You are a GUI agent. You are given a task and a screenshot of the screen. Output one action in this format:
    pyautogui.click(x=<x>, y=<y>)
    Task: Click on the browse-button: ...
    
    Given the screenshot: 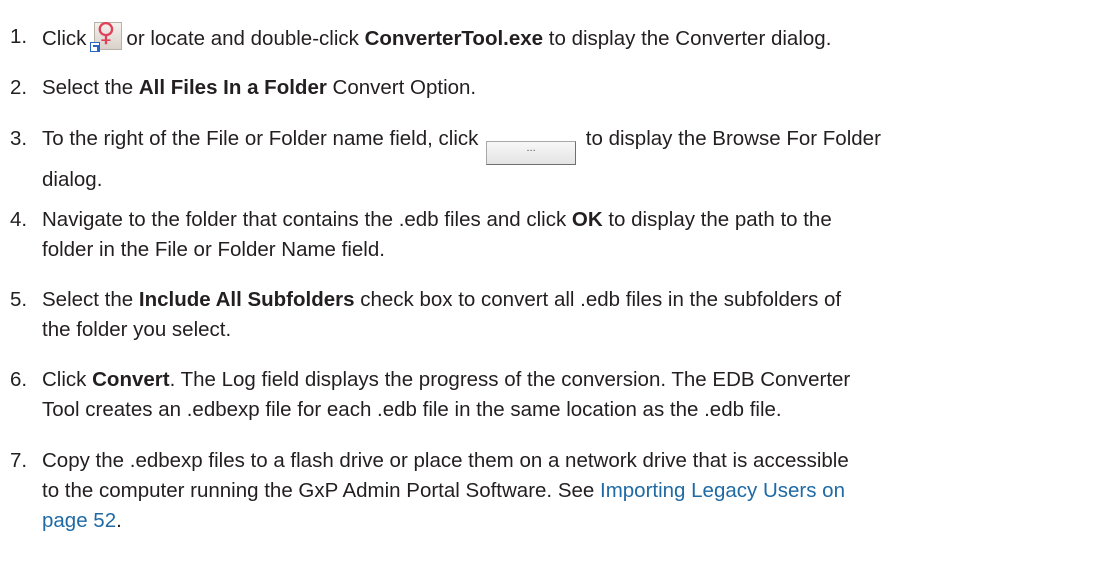 What is the action you would take?
    pyautogui.click(x=531, y=153)
    